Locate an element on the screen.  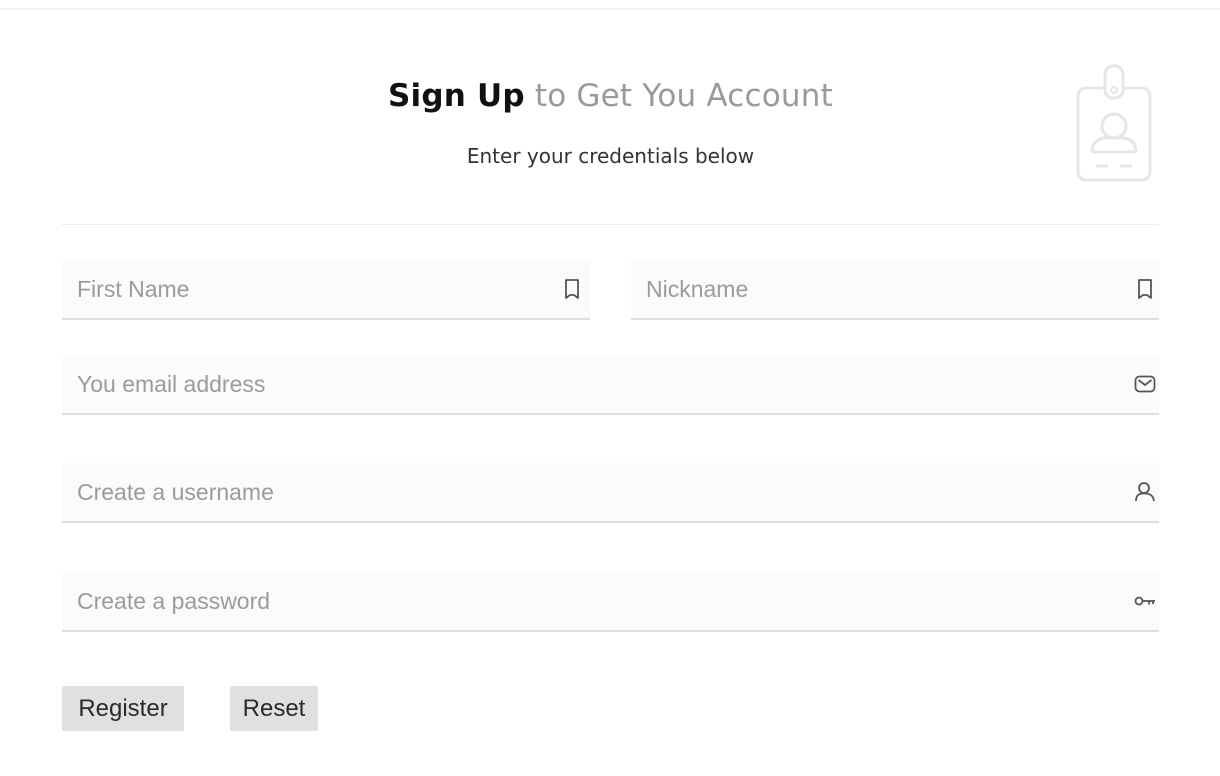
password-field-wrapper is located at coordinates (610, 602).